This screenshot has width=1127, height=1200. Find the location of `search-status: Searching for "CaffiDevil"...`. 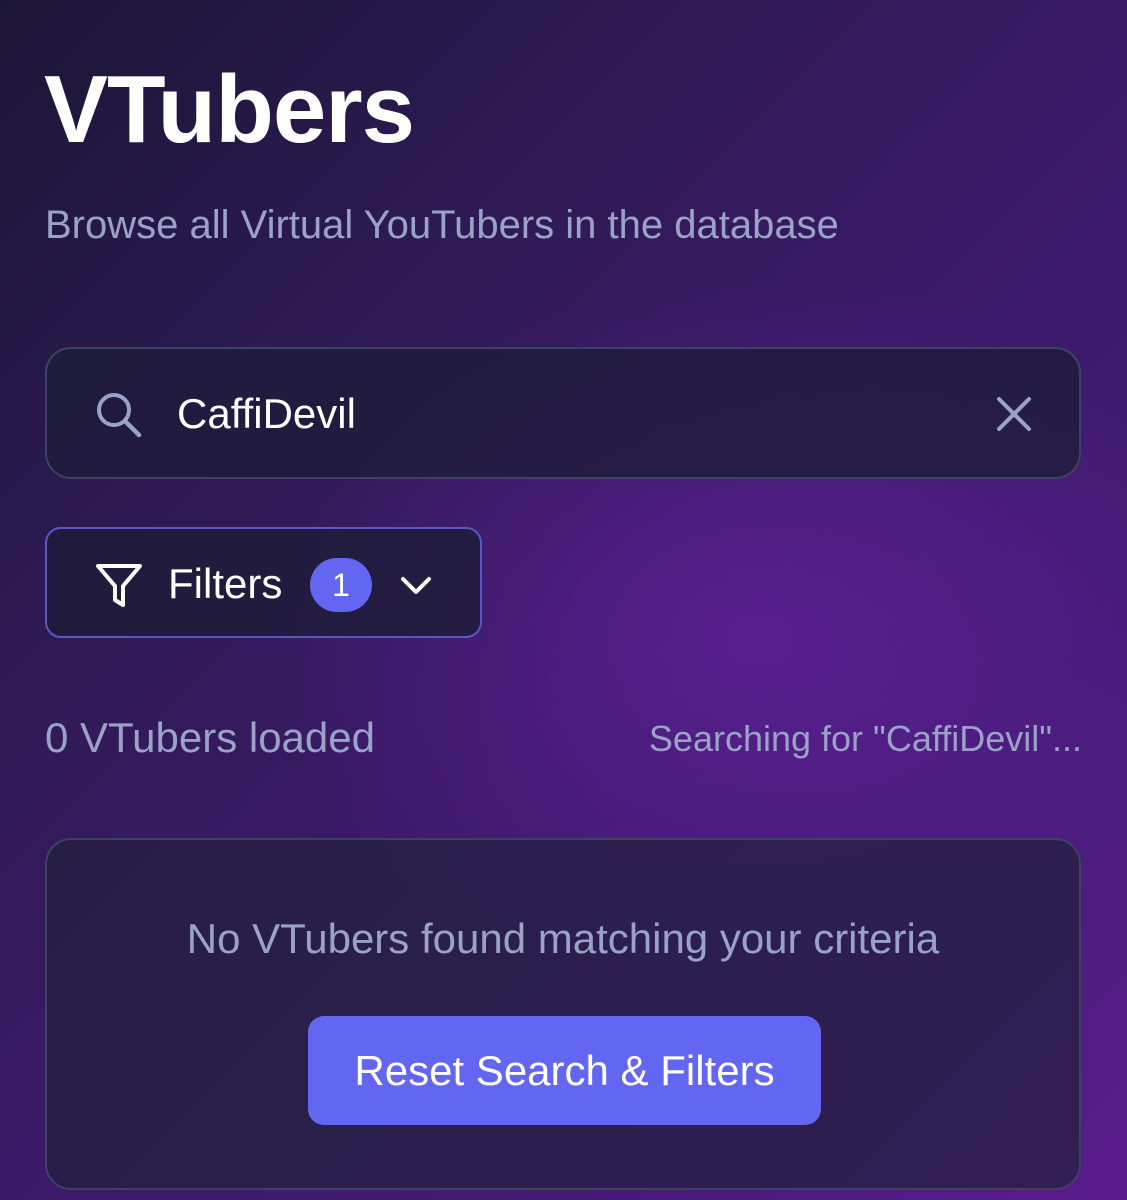

search-status: Searching for "CaffiDevil"... is located at coordinates (865, 738).